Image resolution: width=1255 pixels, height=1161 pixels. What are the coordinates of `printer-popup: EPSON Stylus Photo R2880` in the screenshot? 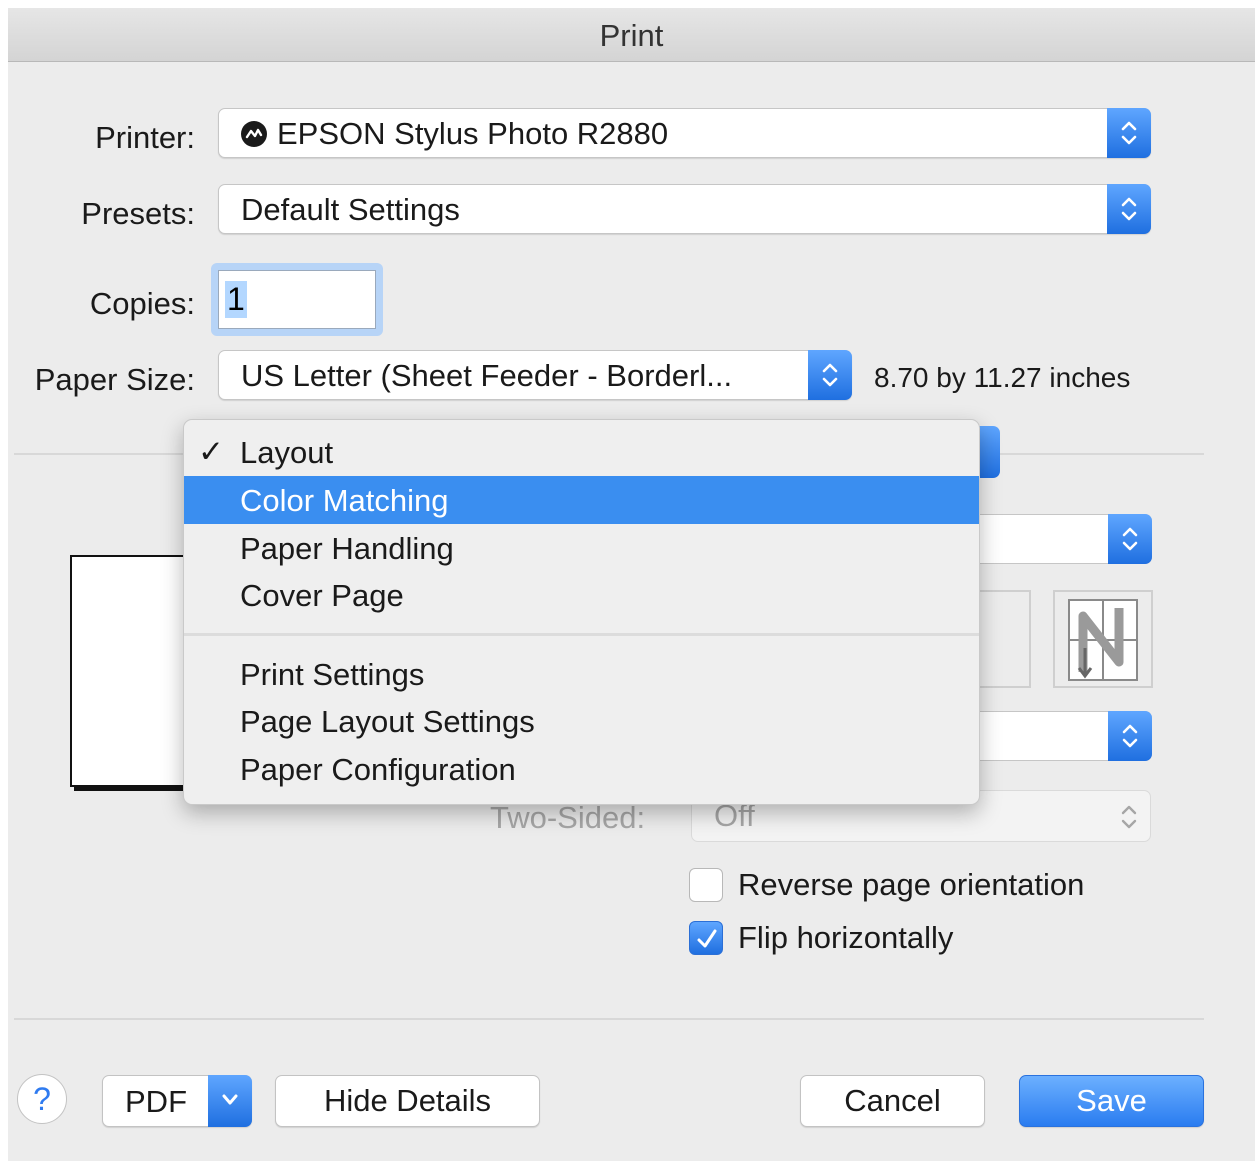 It's located at (684, 133).